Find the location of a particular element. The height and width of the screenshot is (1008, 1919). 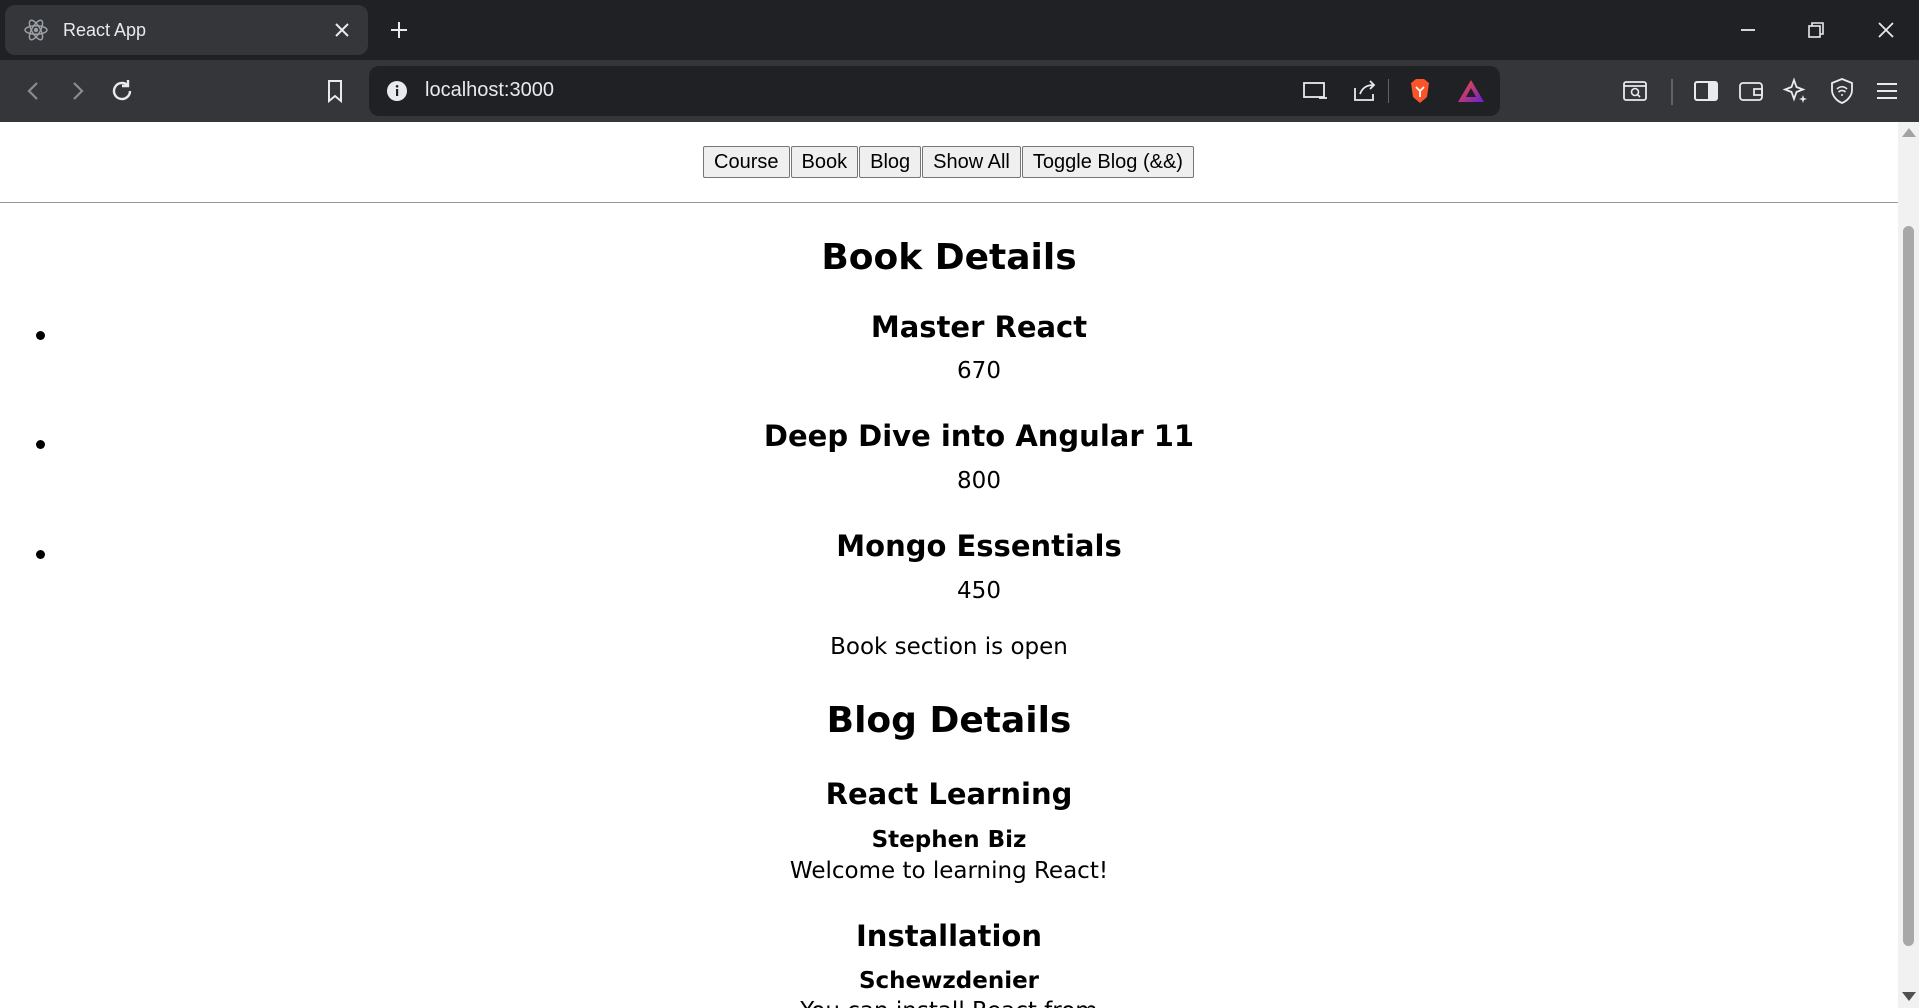

scroll-down-arrow-icon is located at coordinates (1909, 996).